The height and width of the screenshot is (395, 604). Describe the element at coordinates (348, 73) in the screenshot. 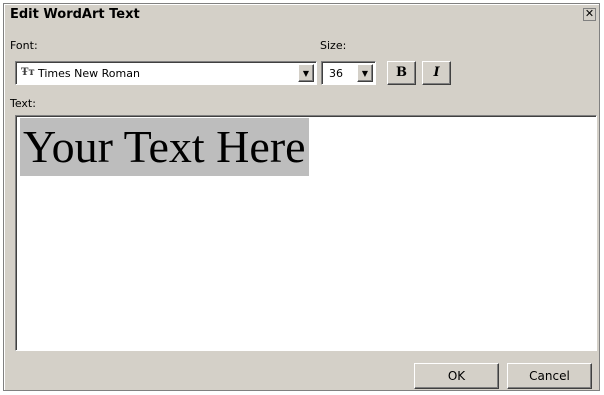

I see `size-dropdown: 36 ▼` at that location.